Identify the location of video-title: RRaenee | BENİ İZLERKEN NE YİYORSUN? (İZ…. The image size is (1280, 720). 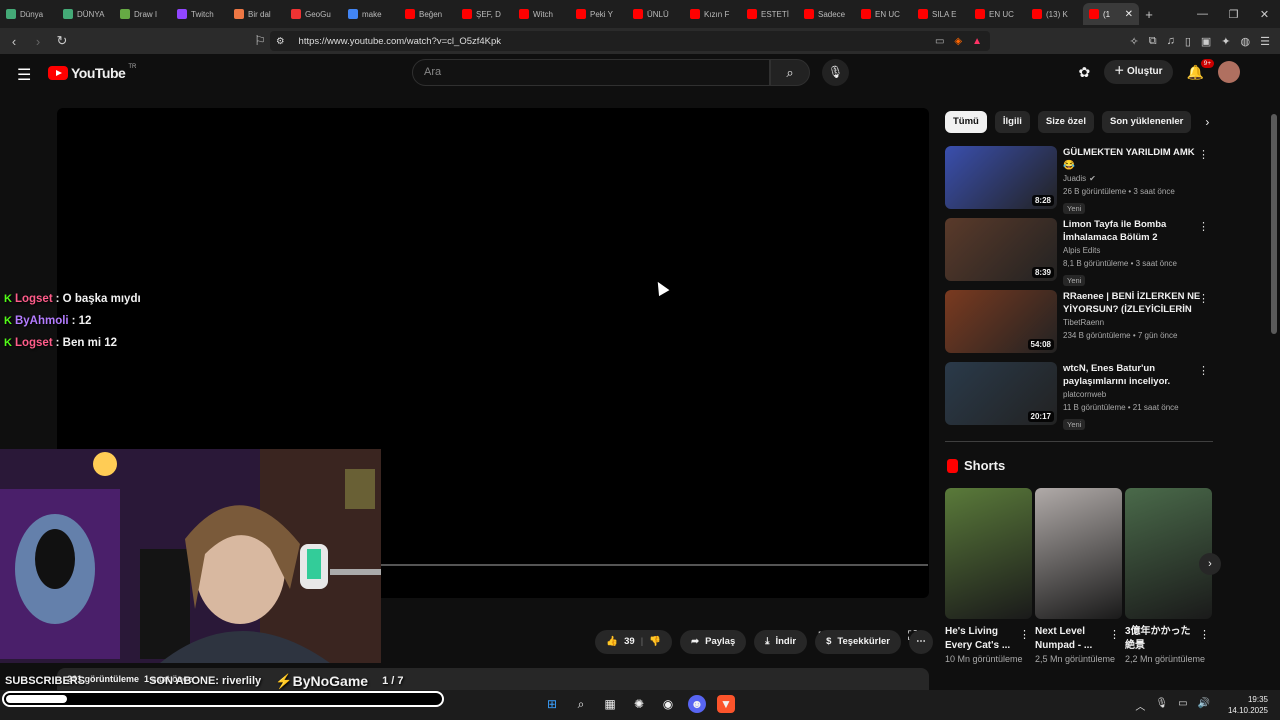
(1132, 303).